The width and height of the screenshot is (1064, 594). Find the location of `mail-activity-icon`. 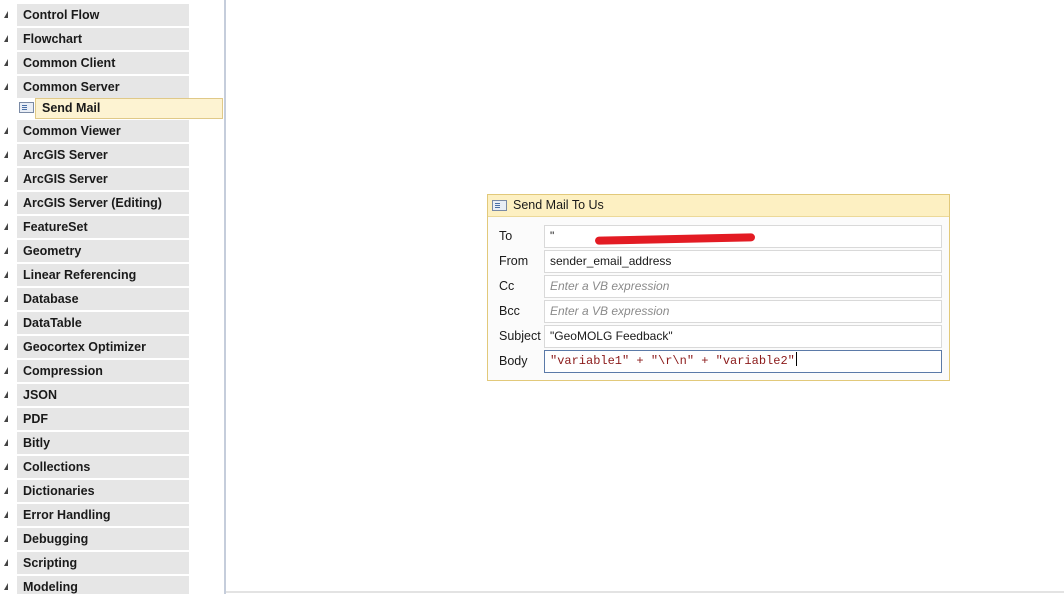

mail-activity-icon is located at coordinates (26, 107).